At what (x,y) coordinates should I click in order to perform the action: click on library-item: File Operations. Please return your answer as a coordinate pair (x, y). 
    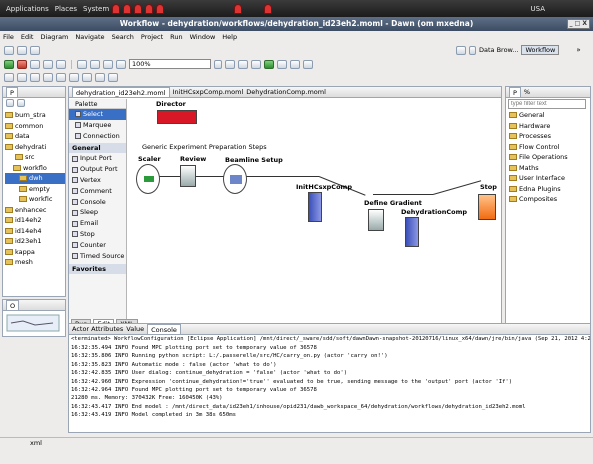
    Looking at the image, I should click on (549, 157).